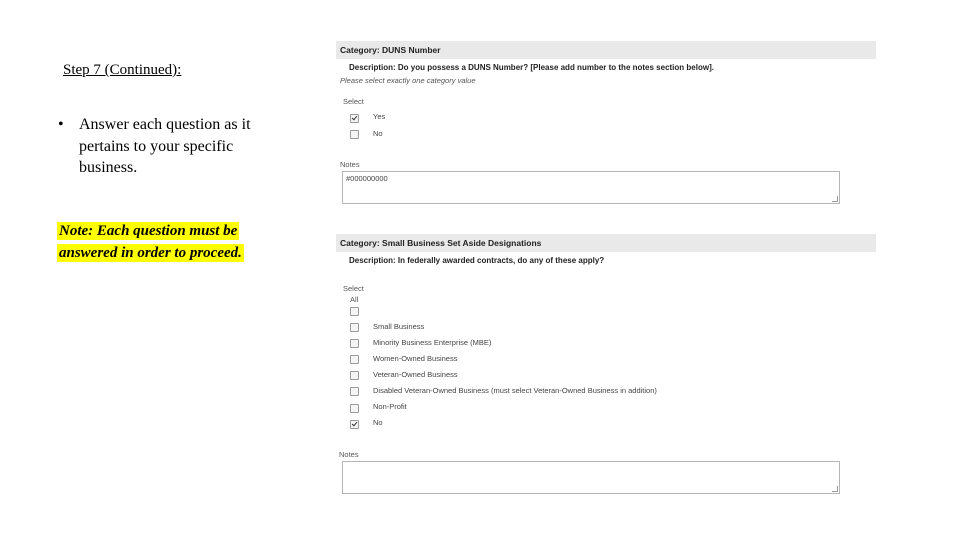 The height and width of the screenshot is (540, 960). Describe the element at coordinates (415, 358) in the screenshot. I see `sb-women-owned-label: Women-Owned Business` at that location.